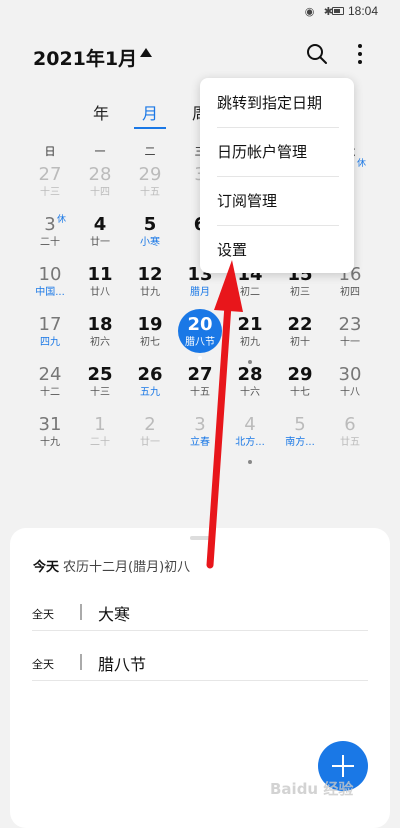 The image size is (400, 828). I want to click on menu-item-settings: 设置, so click(278, 250).